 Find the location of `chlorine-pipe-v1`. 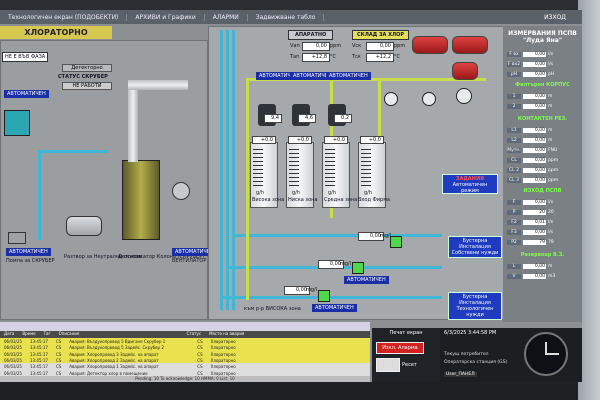

chlorine-pipe-v1 is located at coordinates (247, 189).